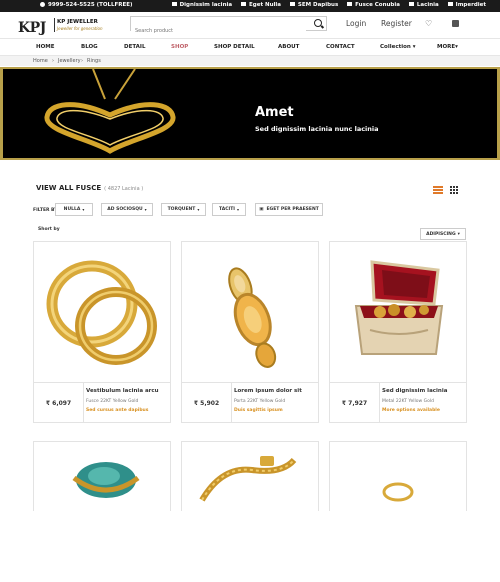 The width and height of the screenshot is (500, 582). I want to click on nav-home: HOME, so click(45, 47).